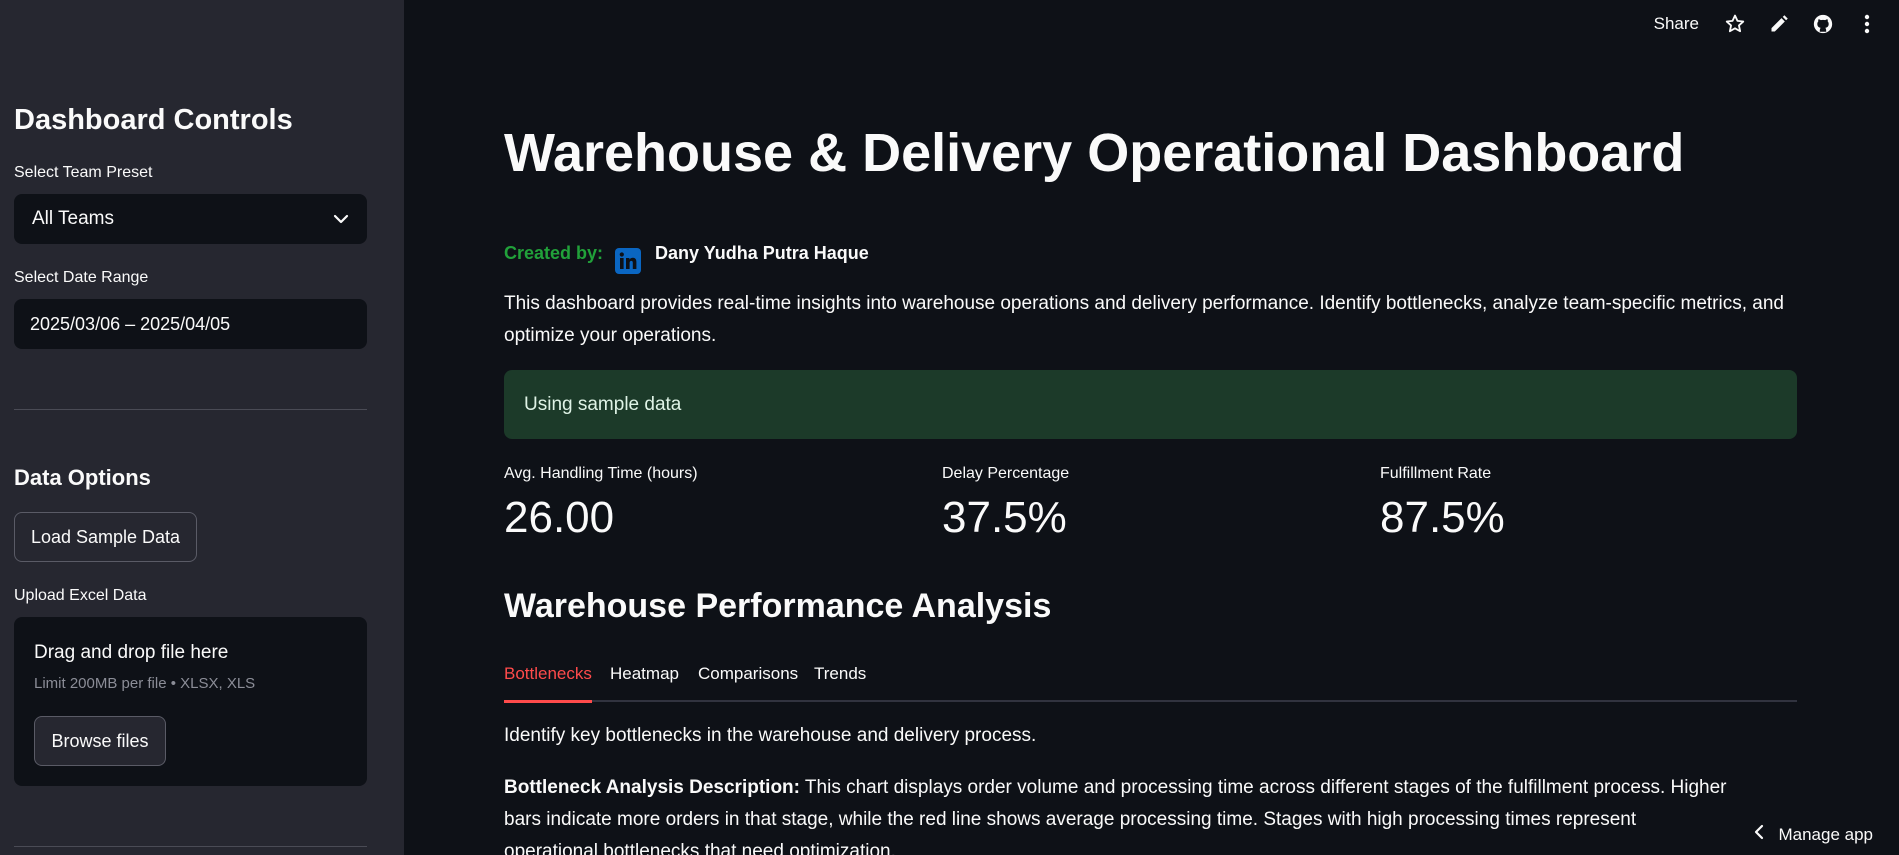  I want to click on metric-value: 26.00, so click(559, 517).